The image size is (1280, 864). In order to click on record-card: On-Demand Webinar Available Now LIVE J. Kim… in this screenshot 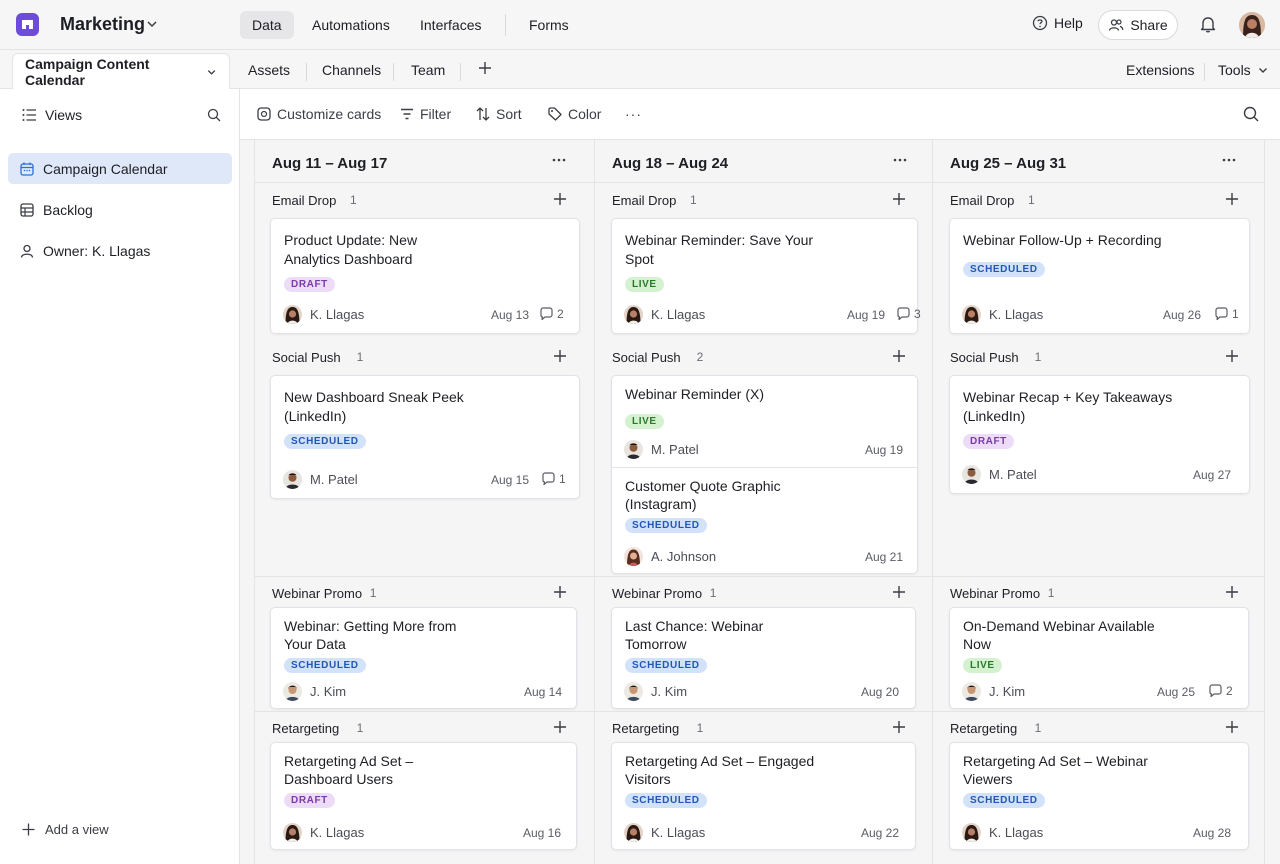, I will do `click(1099, 658)`.